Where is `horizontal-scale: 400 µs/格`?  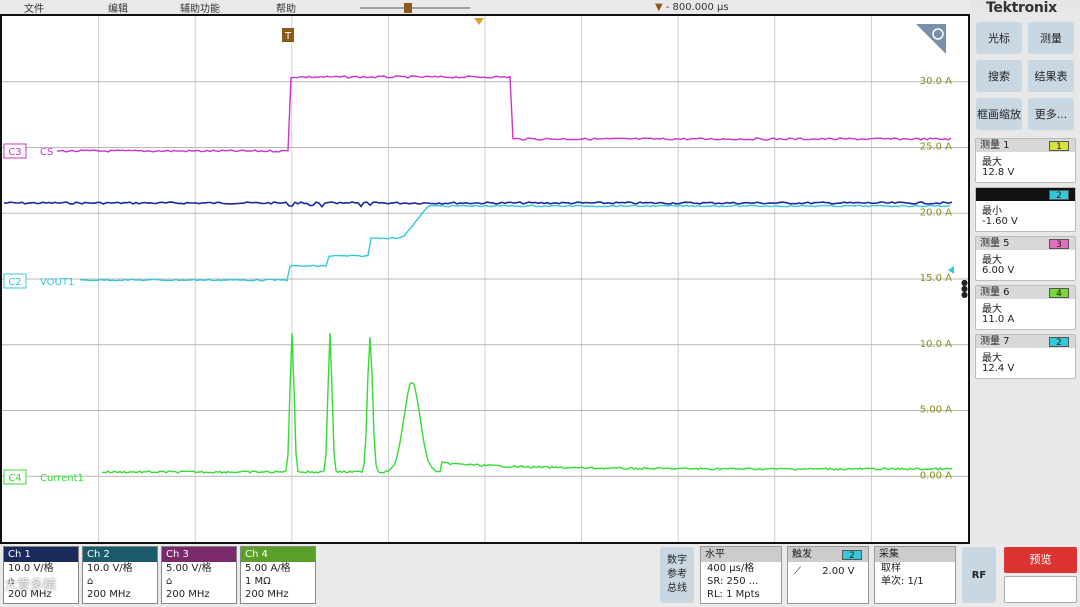 horizontal-scale: 400 µs/格 is located at coordinates (731, 568).